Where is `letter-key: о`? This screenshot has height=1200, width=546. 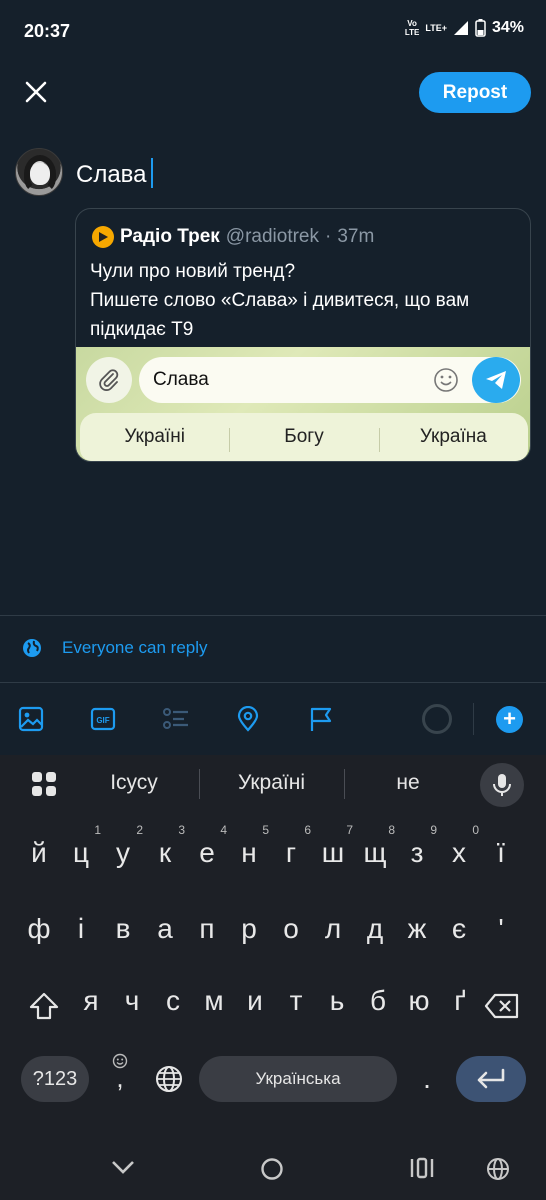
letter-key: о is located at coordinates (291, 929).